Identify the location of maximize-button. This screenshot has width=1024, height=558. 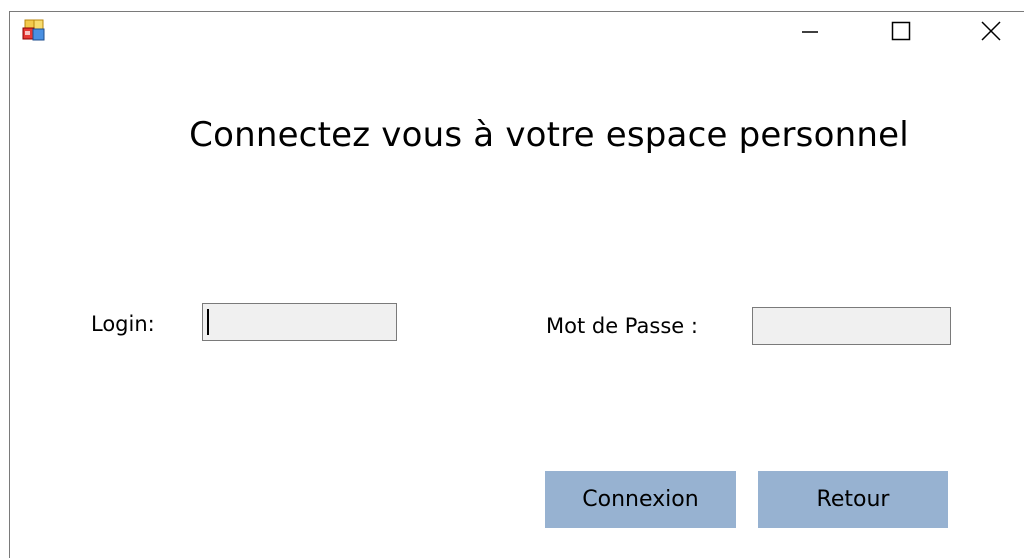
(901, 31).